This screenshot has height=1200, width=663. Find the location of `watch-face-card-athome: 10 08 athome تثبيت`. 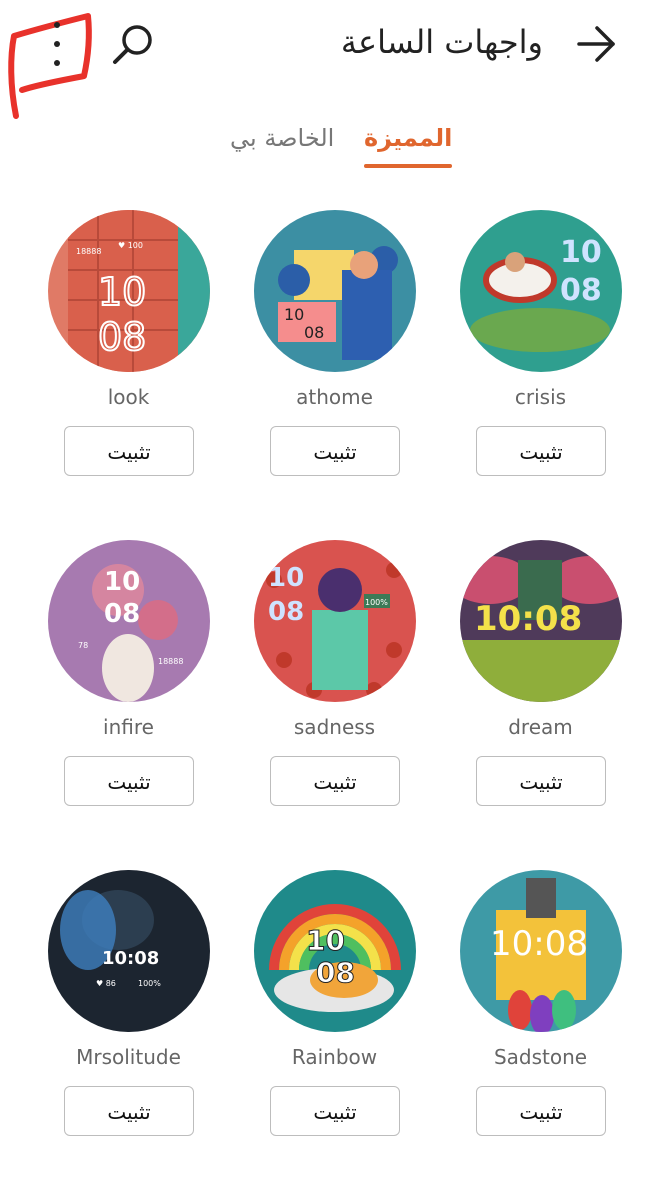

watch-face-card-athome: 10 08 athome تثبيت is located at coordinates (334, 355).